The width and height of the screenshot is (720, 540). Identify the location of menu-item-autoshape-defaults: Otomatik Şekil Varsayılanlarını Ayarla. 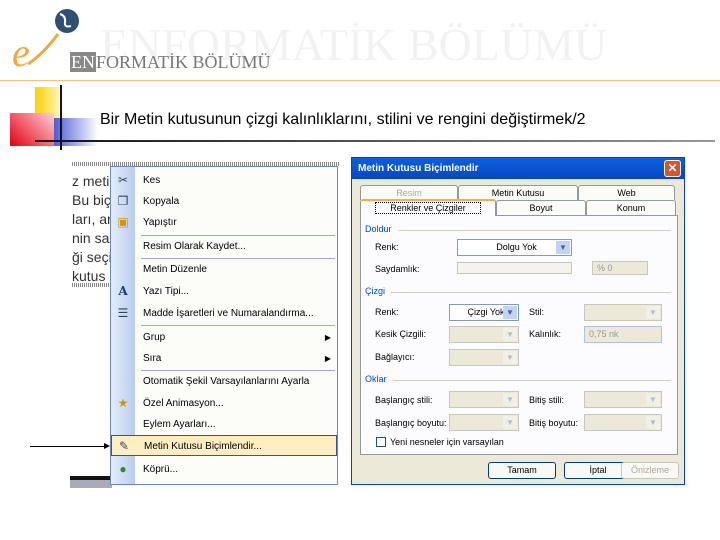
(224, 381).